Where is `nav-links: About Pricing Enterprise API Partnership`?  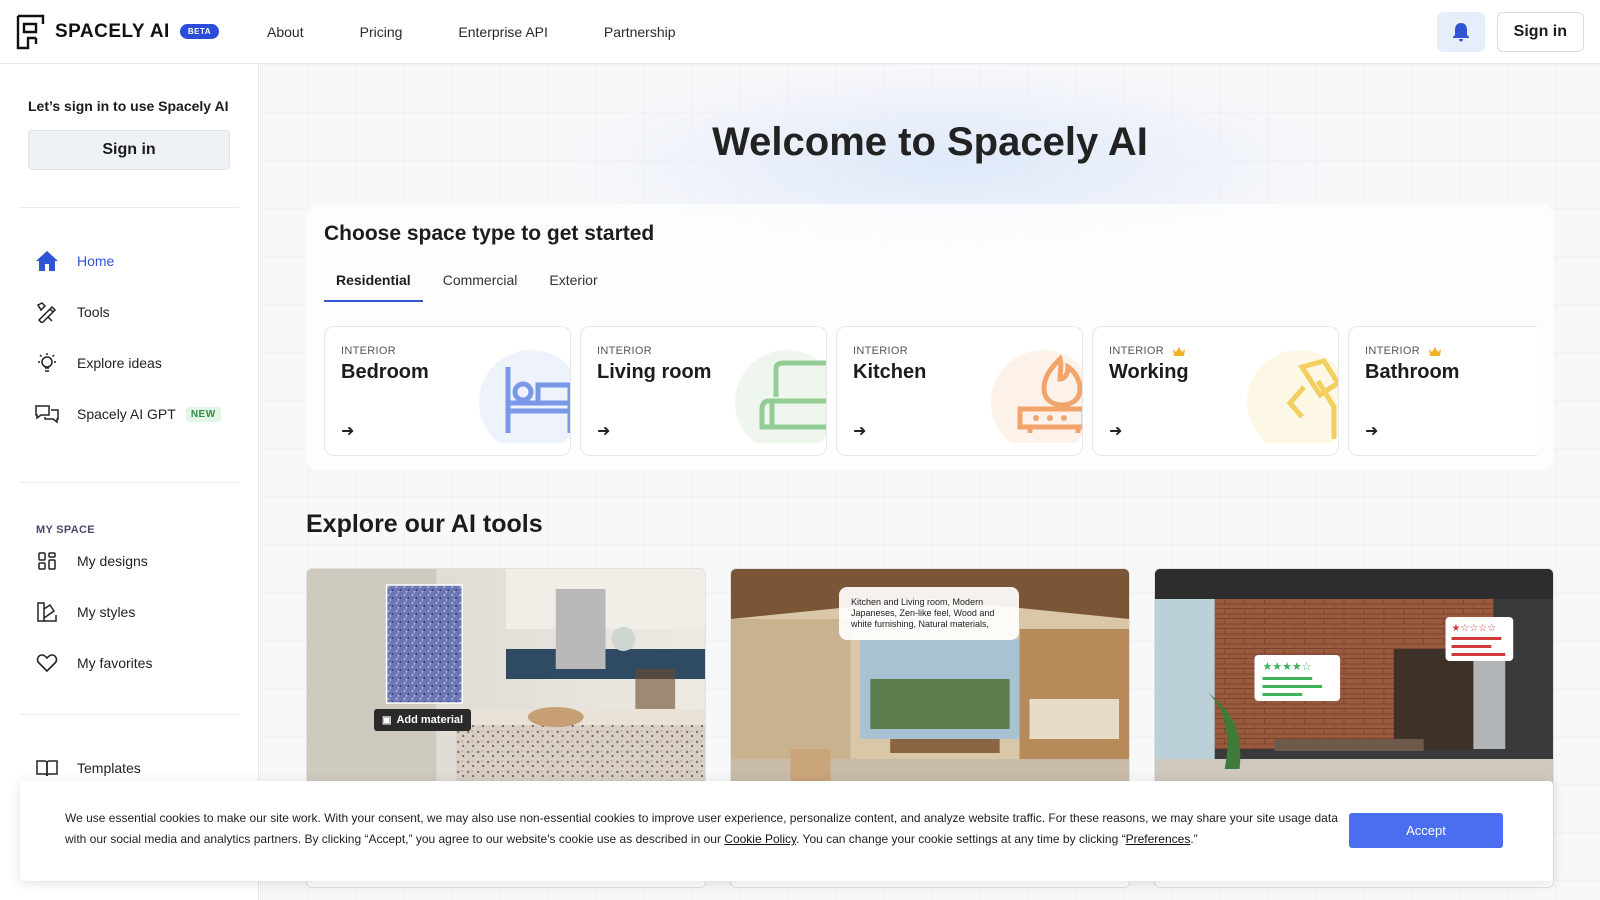 nav-links: About Pricing Enterprise API Partnership is located at coordinates (499, 32).